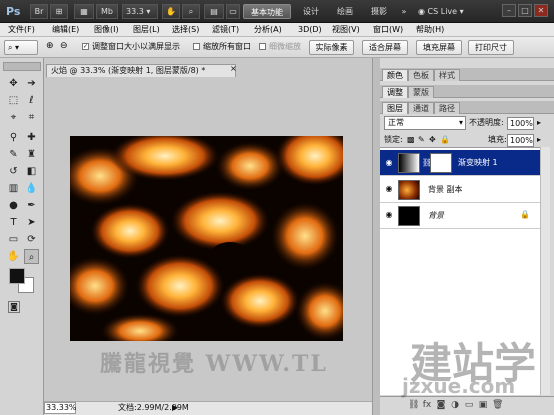  What do you see at coordinates (388, 30) in the screenshot?
I see `menu-window: 窗口(W)` at bounding box center [388, 30].